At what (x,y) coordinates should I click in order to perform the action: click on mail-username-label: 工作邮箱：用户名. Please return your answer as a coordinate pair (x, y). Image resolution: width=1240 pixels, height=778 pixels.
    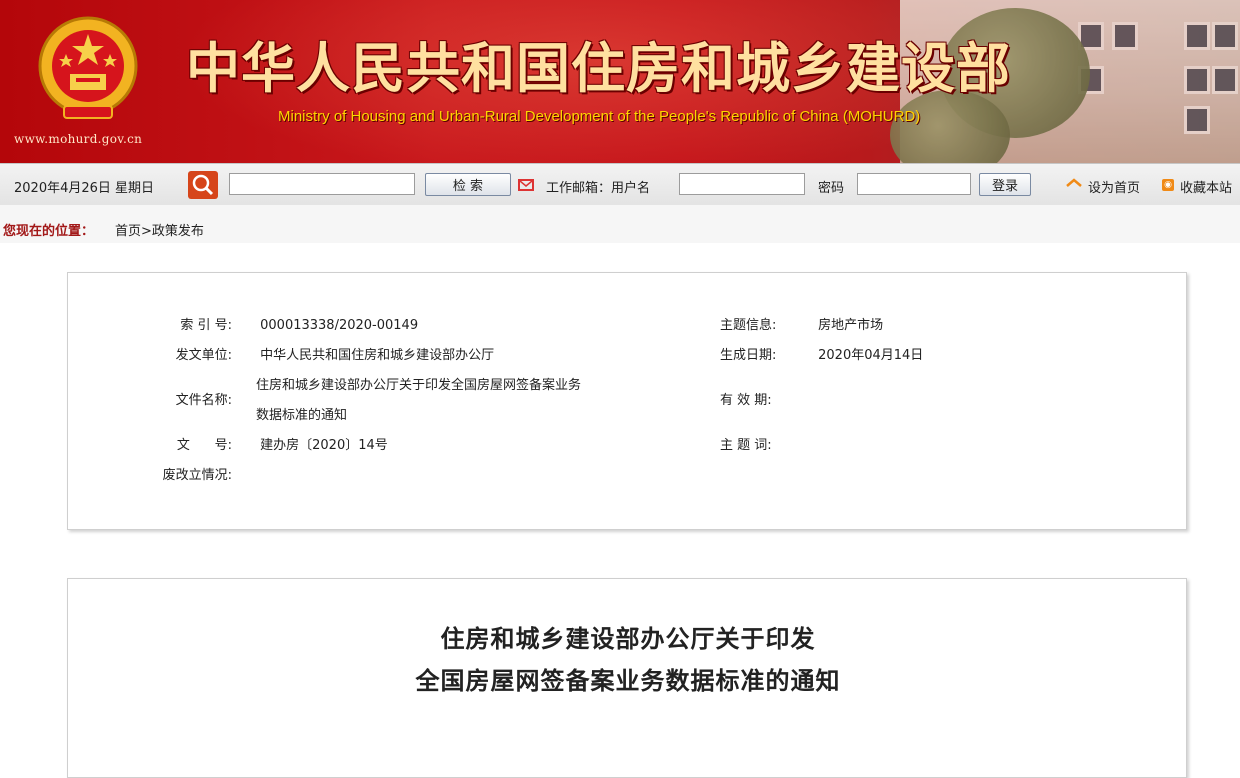
    Looking at the image, I should click on (598, 188).